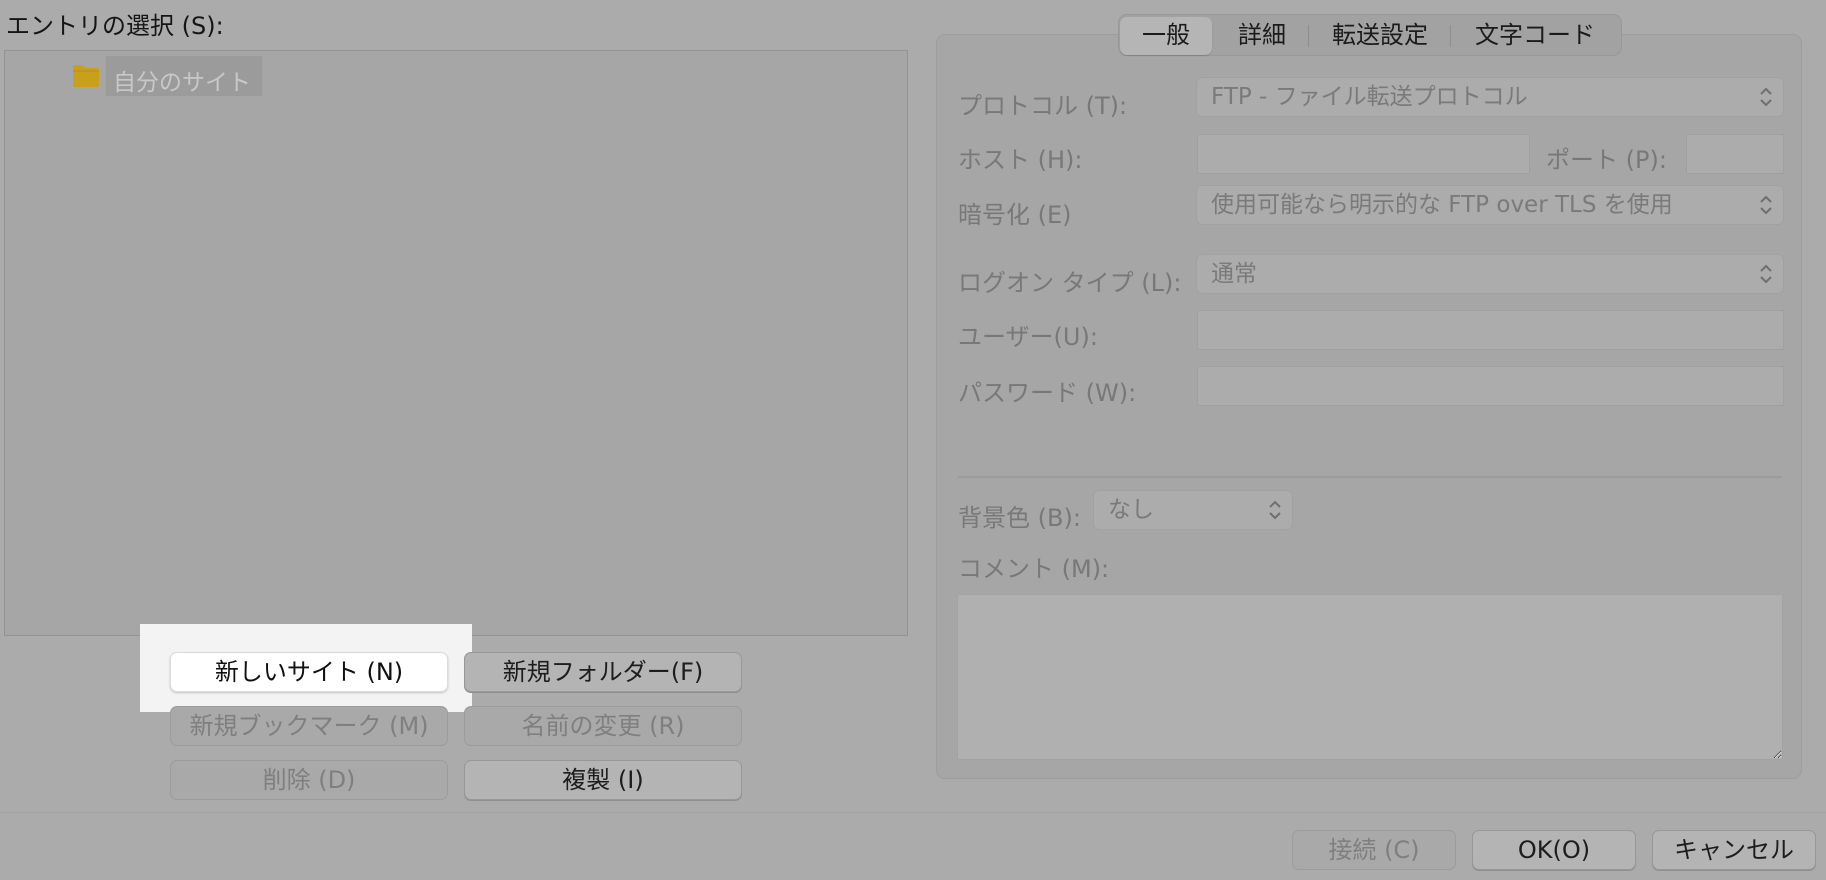 The image size is (1826, 880). What do you see at coordinates (1442, 205) in the screenshot?
I see `encryption-select-value: 使用可能なら明示的な FTP over TLS を使用` at bounding box center [1442, 205].